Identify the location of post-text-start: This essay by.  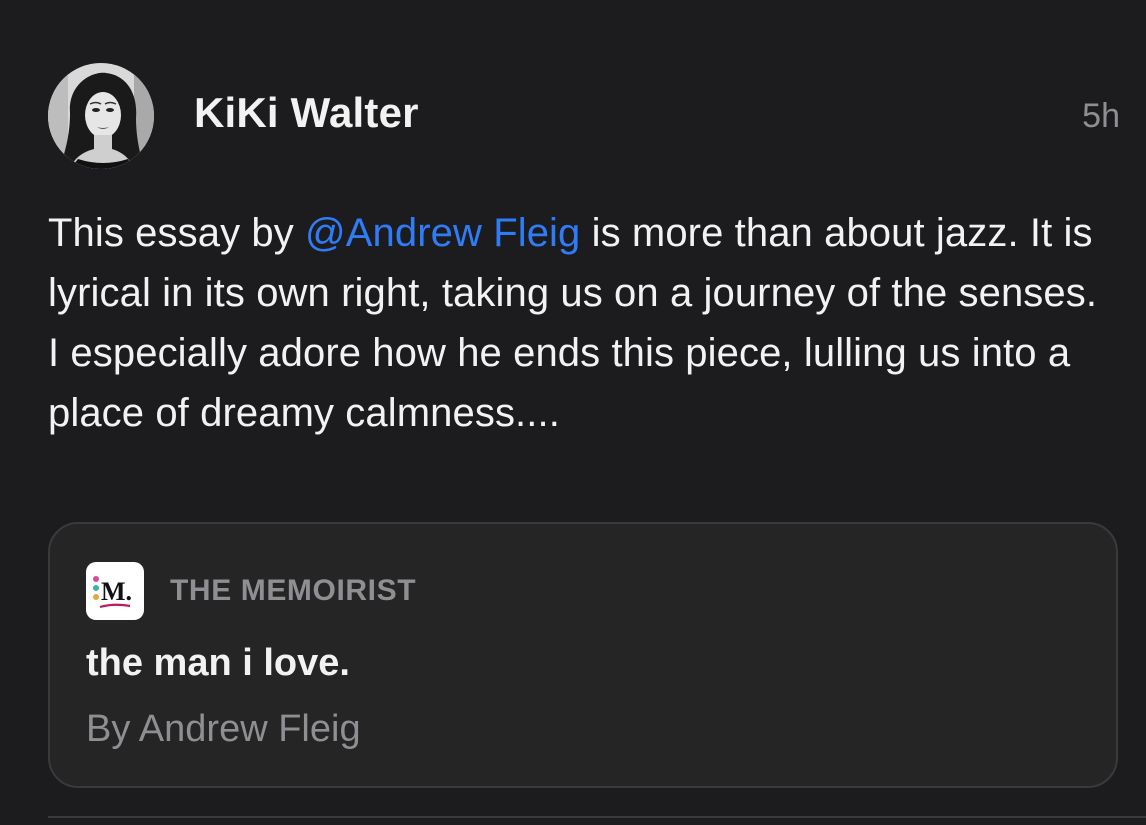
(177, 233).